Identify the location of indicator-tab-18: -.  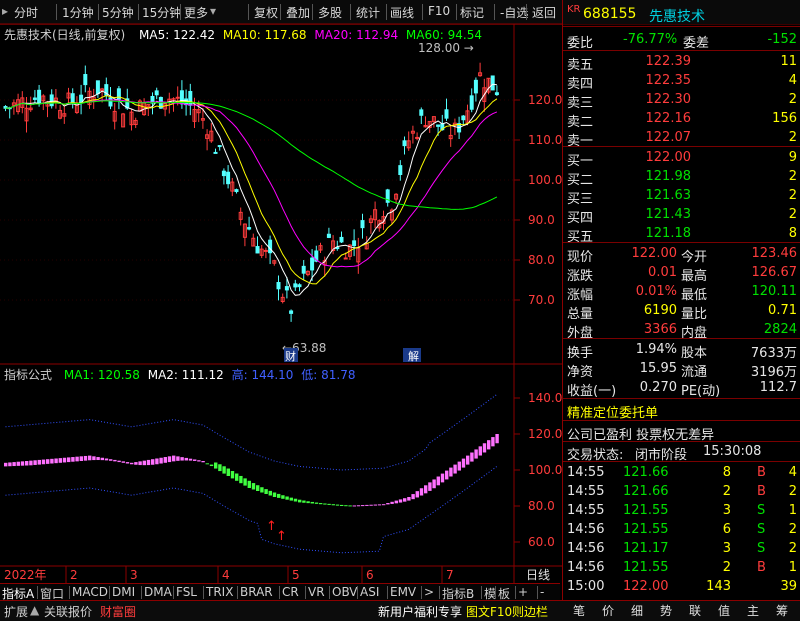
(542, 592).